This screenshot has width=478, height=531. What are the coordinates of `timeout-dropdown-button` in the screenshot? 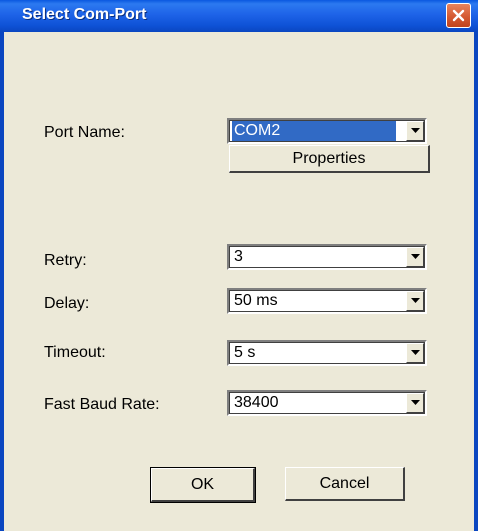 It's located at (415, 353).